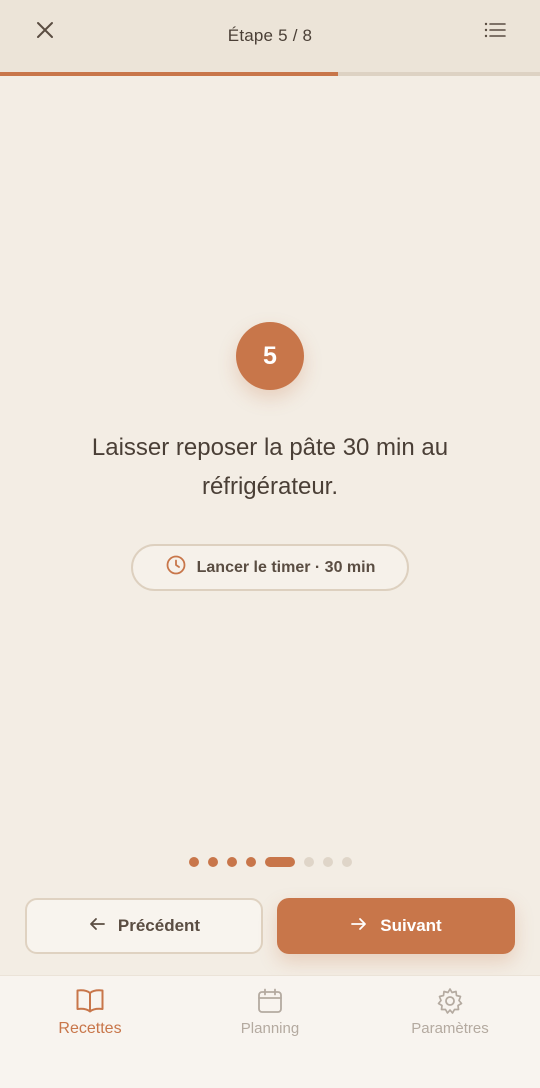  What do you see at coordinates (159, 925) in the screenshot?
I see `previous-label: Précédent` at bounding box center [159, 925].